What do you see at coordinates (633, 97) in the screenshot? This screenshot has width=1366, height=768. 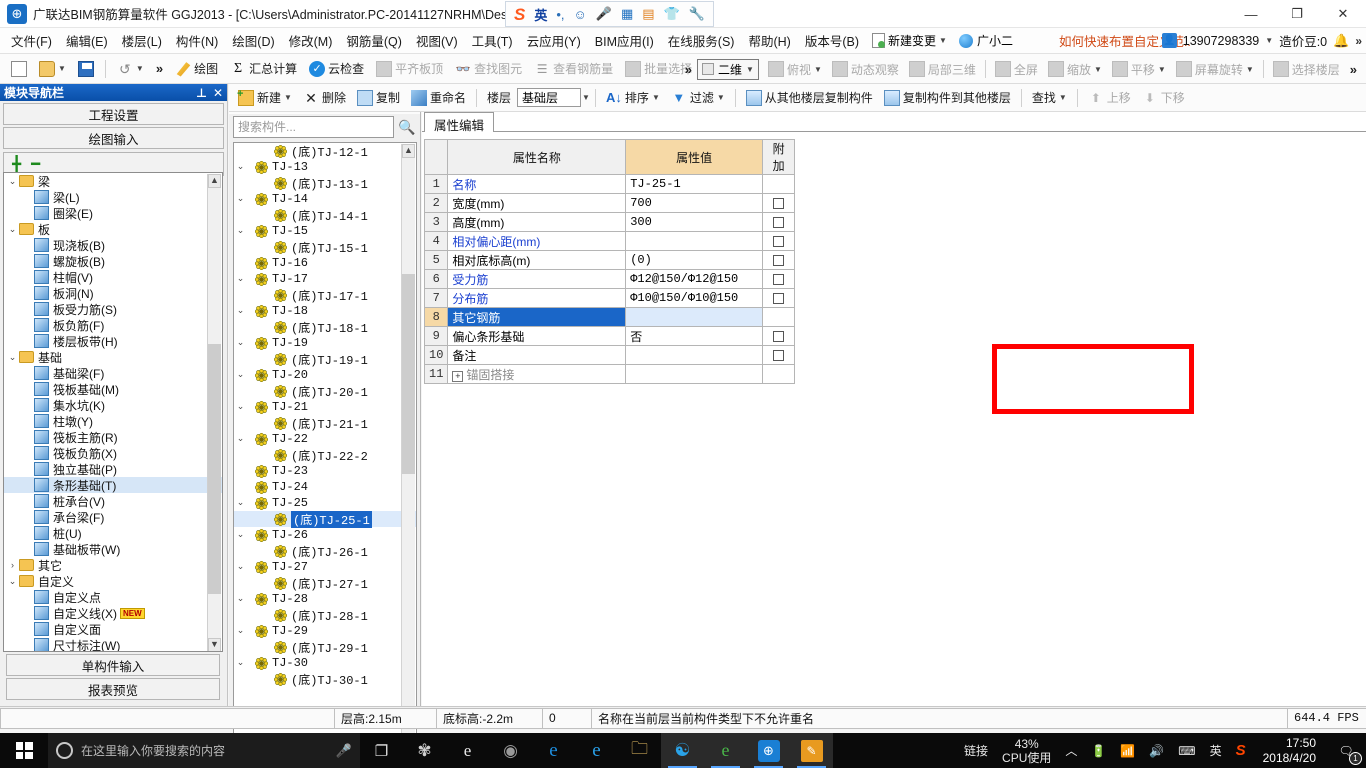 I see `sort-button: A↓ 排序 ▼` at bounding box center [633, 97].